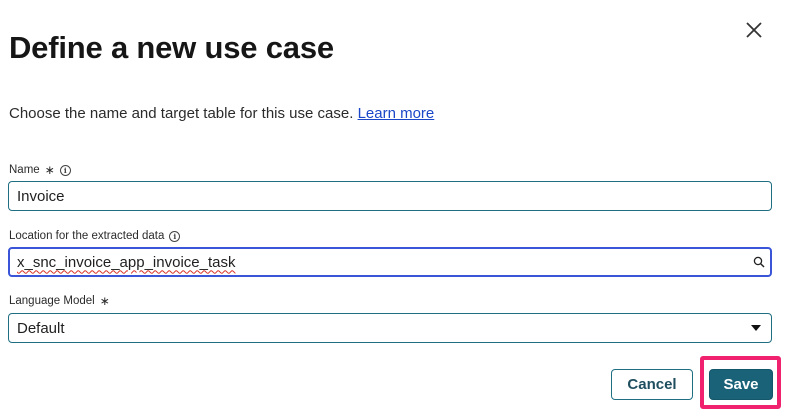  I want to click on location-label-text: Location for the extracted data, so click(87, 236).